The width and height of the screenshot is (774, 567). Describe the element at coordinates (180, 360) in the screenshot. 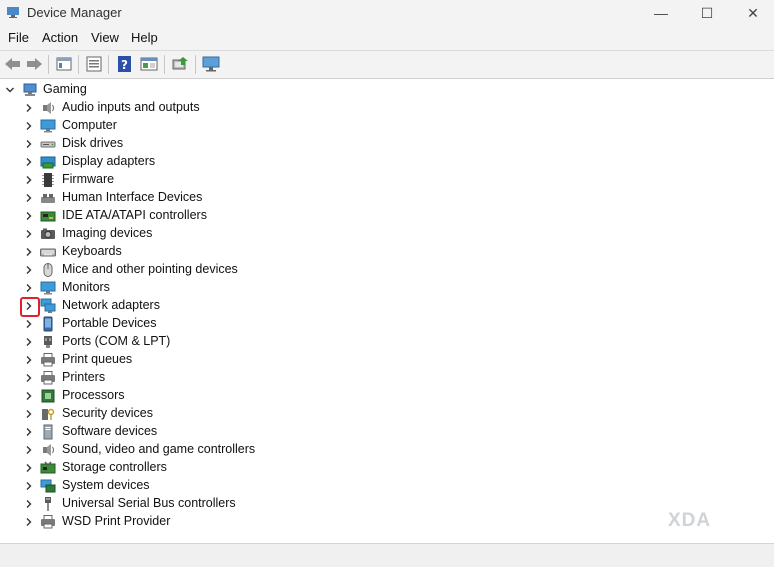

I see `tree-item: Print queues` at that location.